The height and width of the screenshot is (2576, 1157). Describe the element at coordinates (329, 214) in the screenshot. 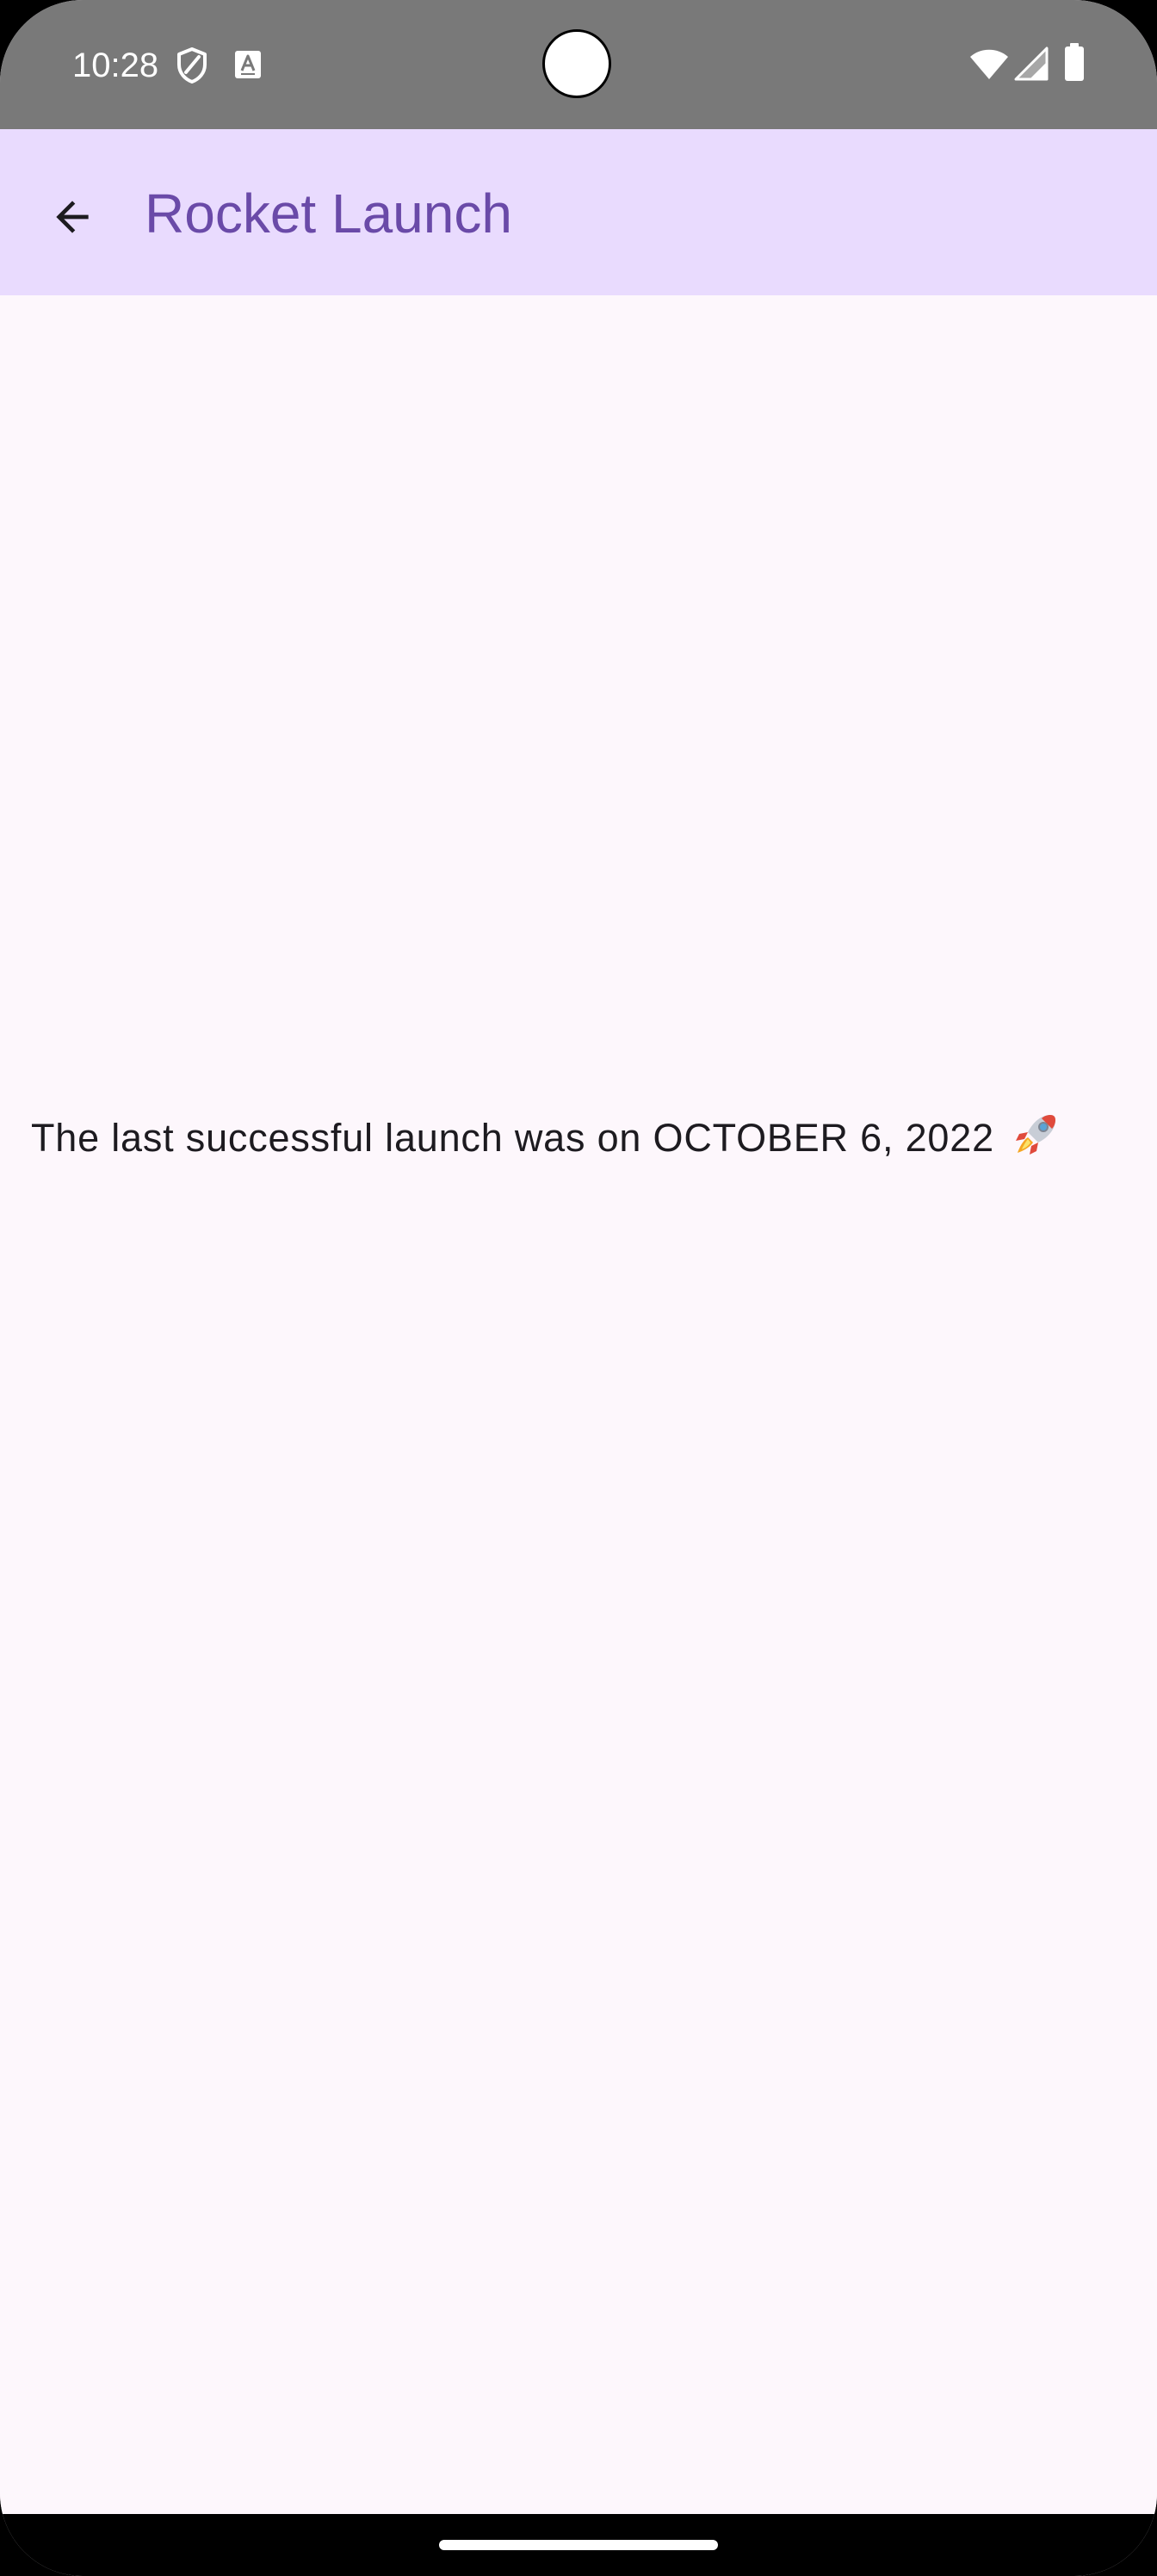

I see `page-title: Rocket Launch` at that location.